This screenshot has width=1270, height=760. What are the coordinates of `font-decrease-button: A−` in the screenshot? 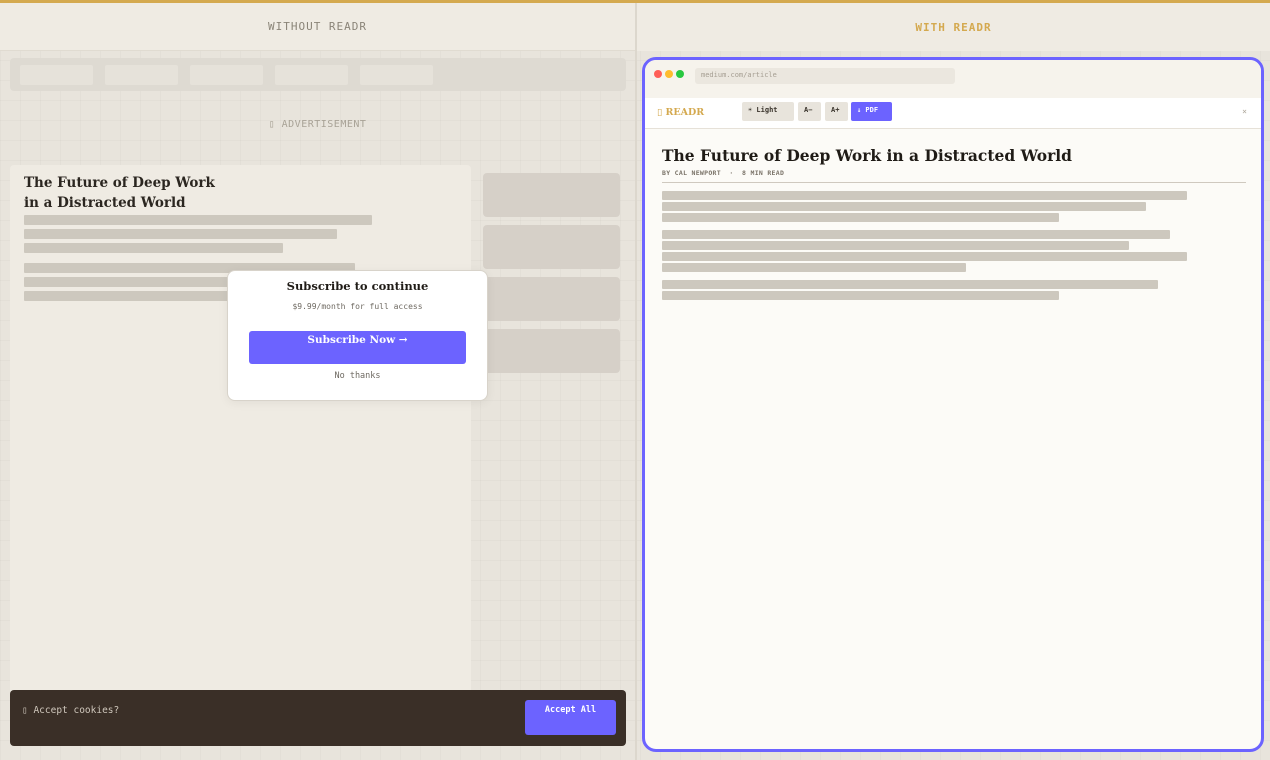 It's located at (809, 111).